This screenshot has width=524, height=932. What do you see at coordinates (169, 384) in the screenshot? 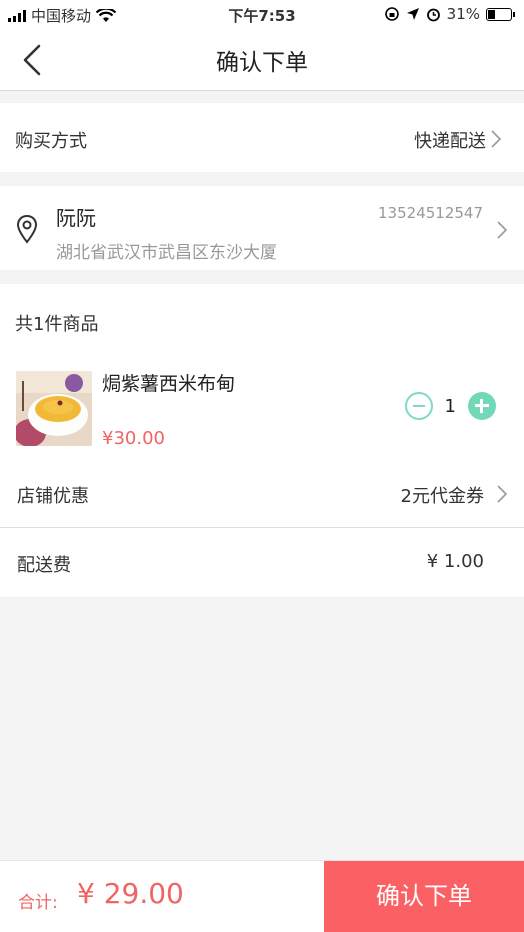
I see `product-name: 焗紫薯西米布甸` at bounding box center [169, 384].